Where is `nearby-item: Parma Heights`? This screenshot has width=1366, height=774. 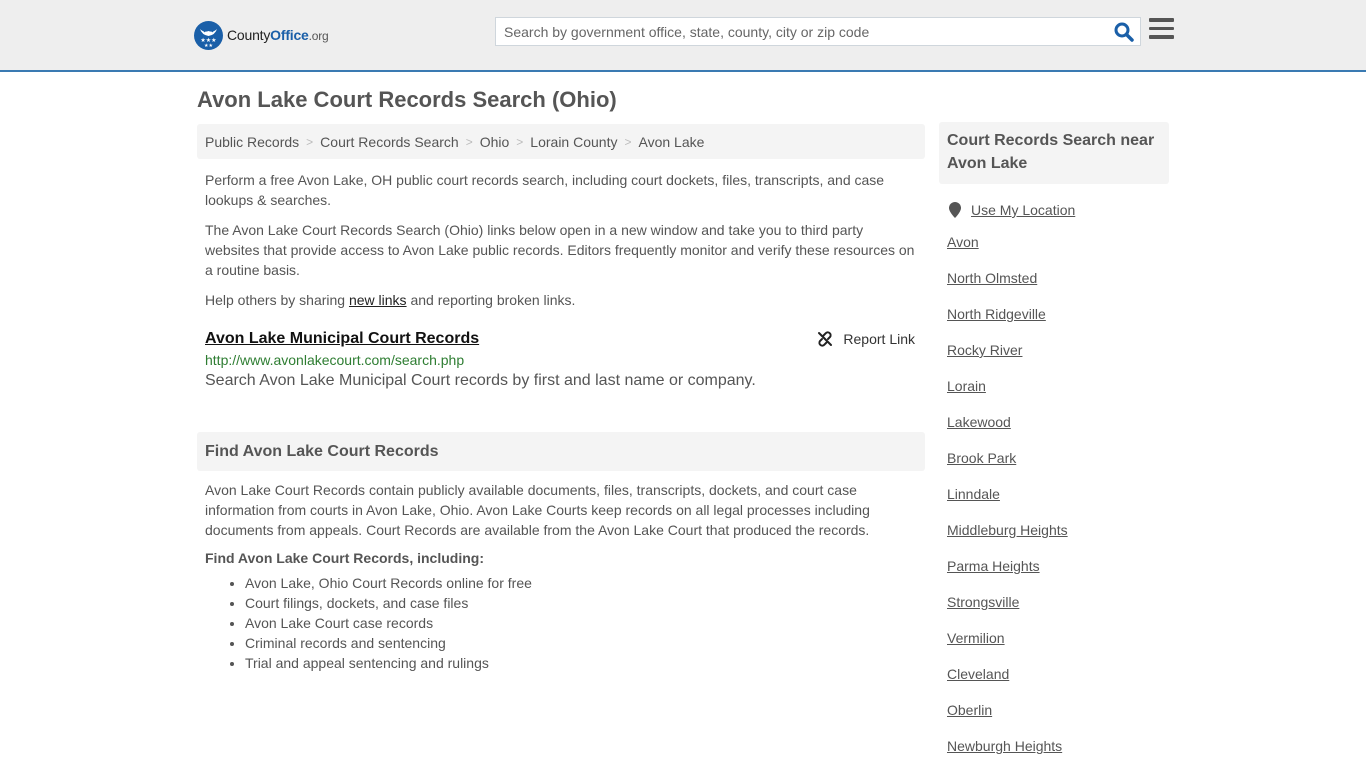 nearby-item: Parma Heights is located at coordinates (1058, 576).